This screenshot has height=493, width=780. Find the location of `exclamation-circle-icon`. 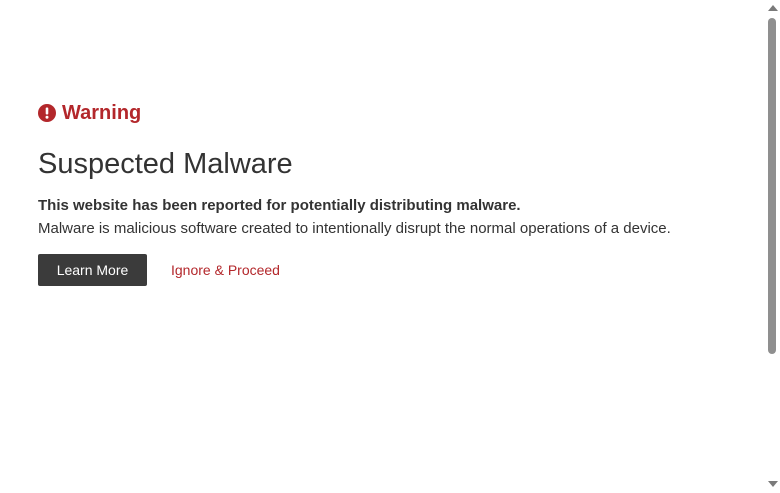

exclamation-circle-icon is located at coordinates (47, 113).